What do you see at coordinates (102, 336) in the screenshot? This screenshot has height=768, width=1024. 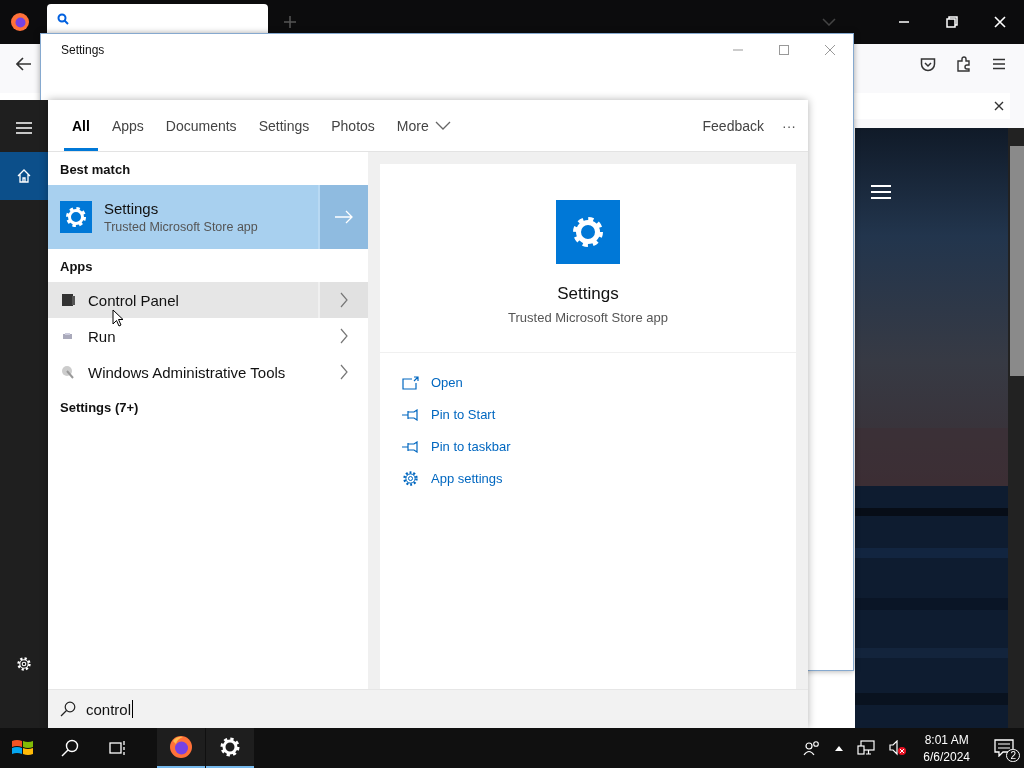 I see `result-name: Run` at bounding box center [102, 336].